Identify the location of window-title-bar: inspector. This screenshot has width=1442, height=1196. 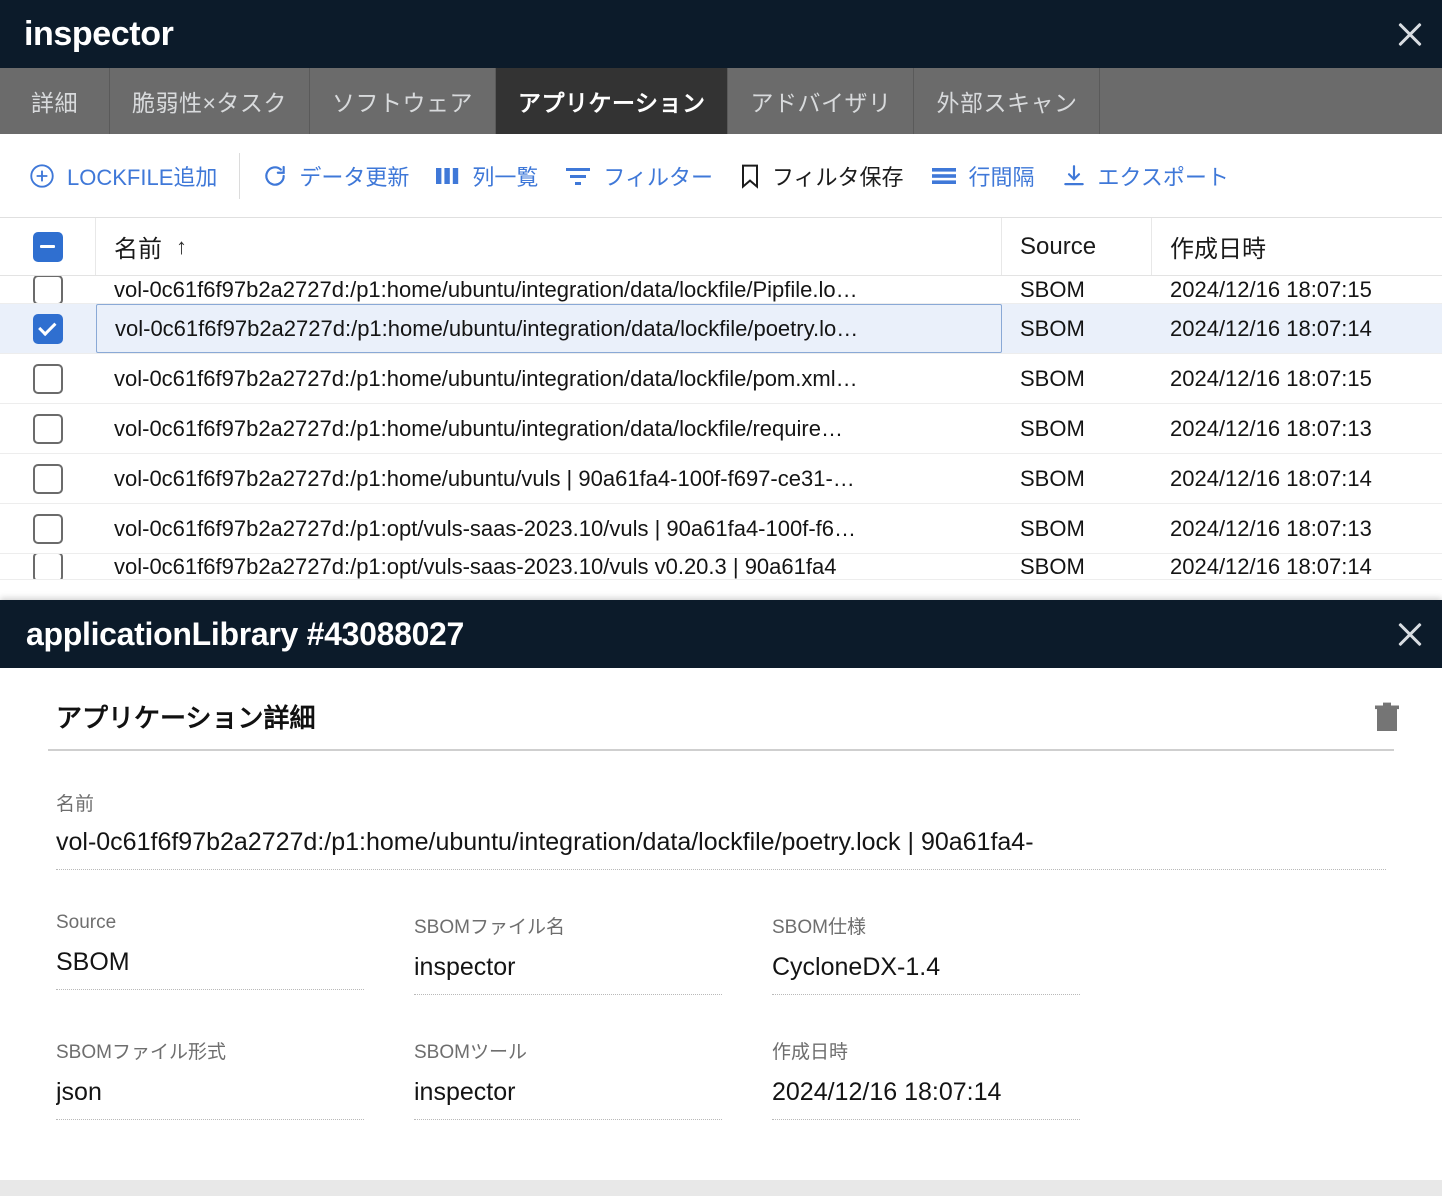
(721, 34).